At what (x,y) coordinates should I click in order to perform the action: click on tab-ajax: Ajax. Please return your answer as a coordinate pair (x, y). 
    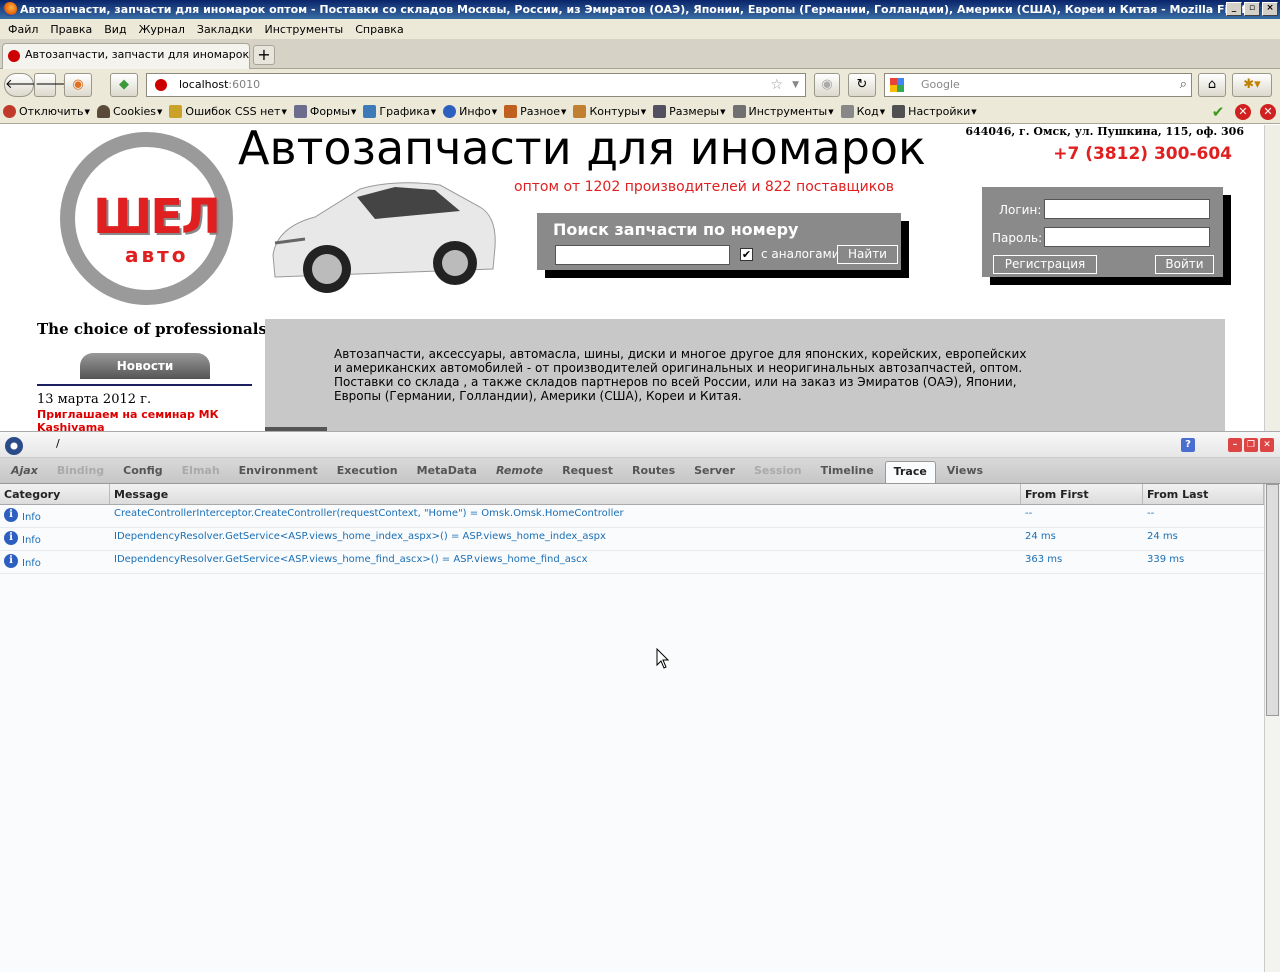
    Looking at the image, I should click on (24, 472).